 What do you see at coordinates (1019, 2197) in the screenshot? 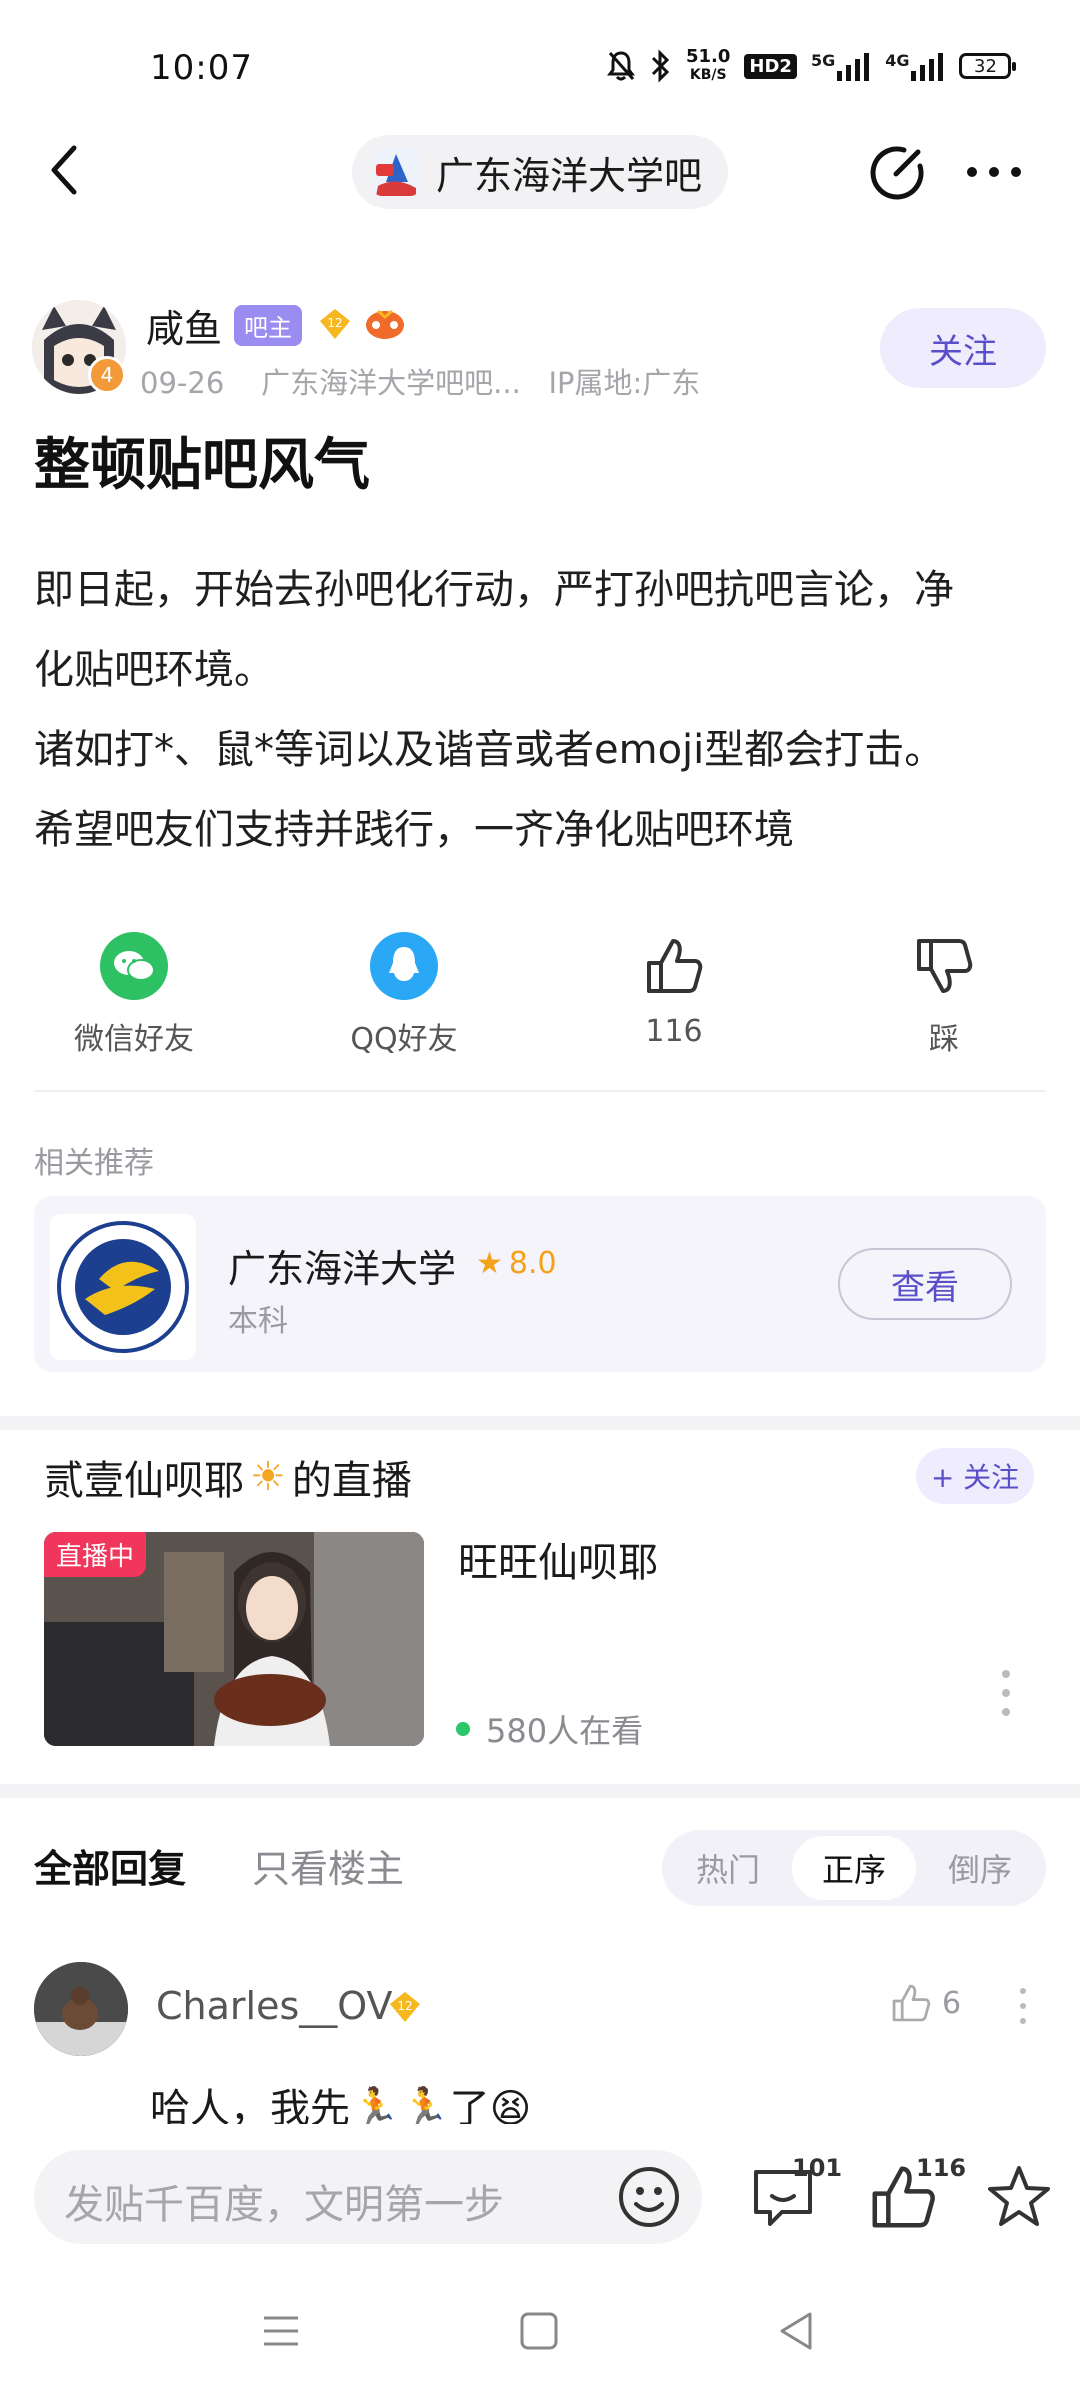
I see `star-icon` at bounding box center [1019, 2197].